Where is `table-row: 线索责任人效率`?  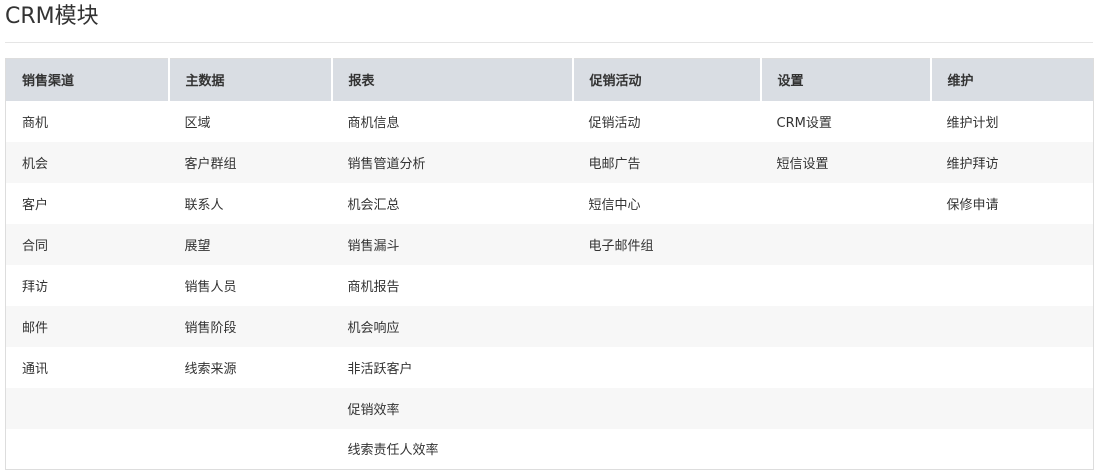
table-row: 线索责任人效率 is located at coordinates (549, 449).